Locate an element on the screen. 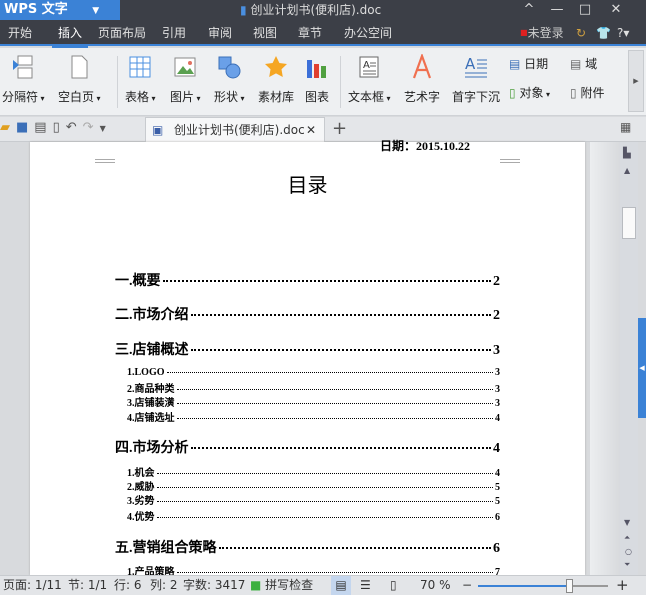  date-button: ▤ 日期 is located at coordinates (528, 63).